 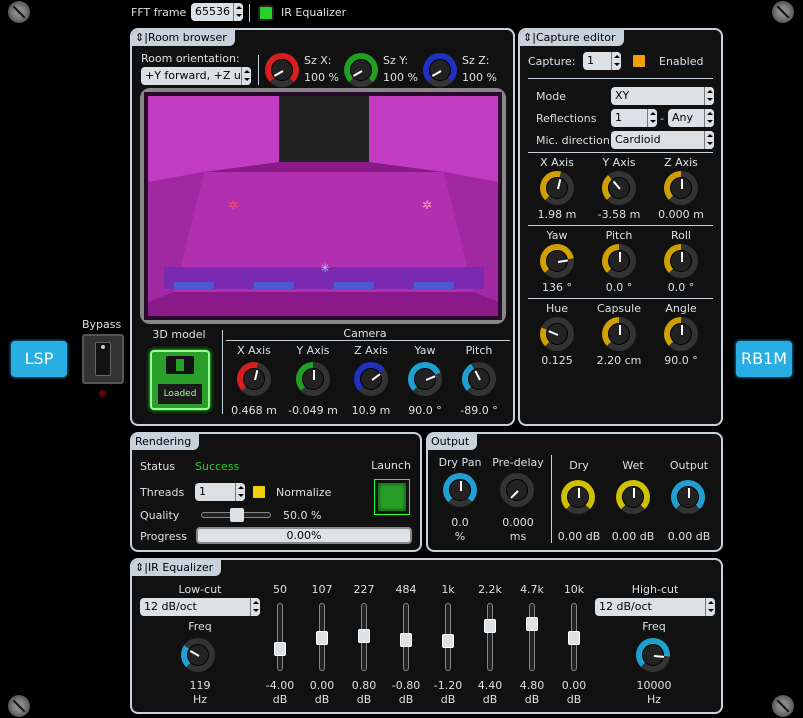 I want to click on reflections-min-select: 1, so click(x=634, y=118).